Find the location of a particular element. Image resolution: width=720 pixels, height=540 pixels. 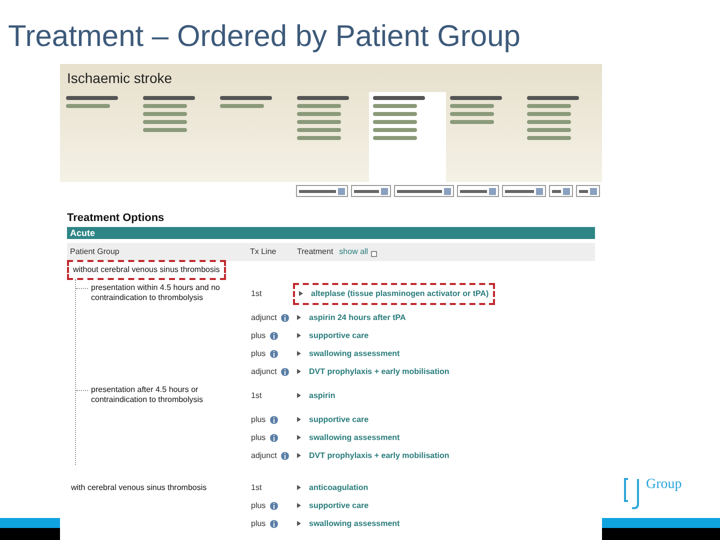

column-header: Tx Line is located at coordinates (264, 252).